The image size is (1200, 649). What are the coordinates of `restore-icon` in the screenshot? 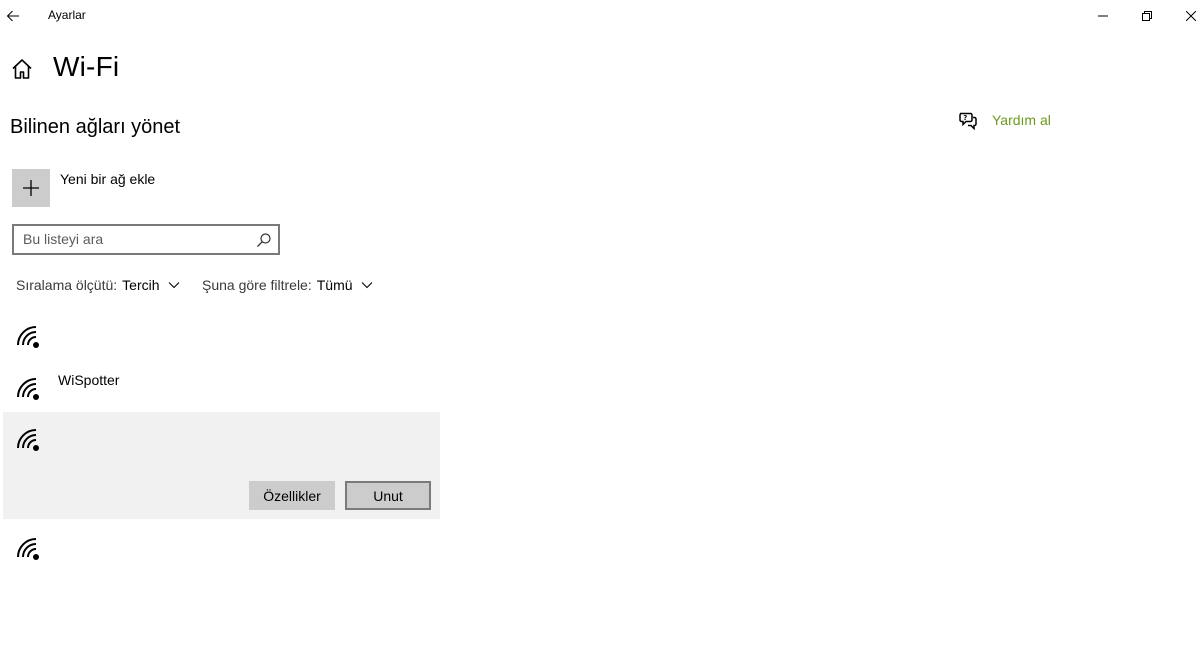 It's located at (1147, 16).